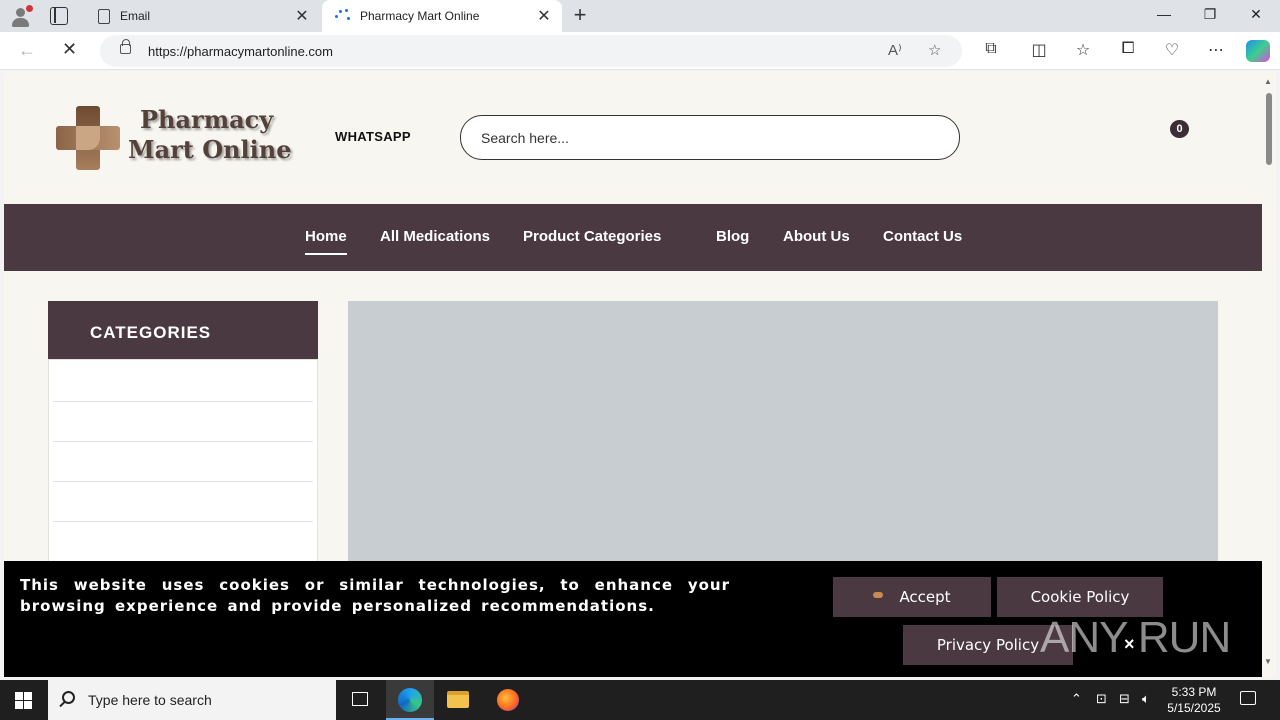 Image resolution: width=1280 pixels, height=720 pixels. What do you see at coordinates (580, 16) in the screenshot?
I see `new-tab-button: +` at bounding box center [580, 16].